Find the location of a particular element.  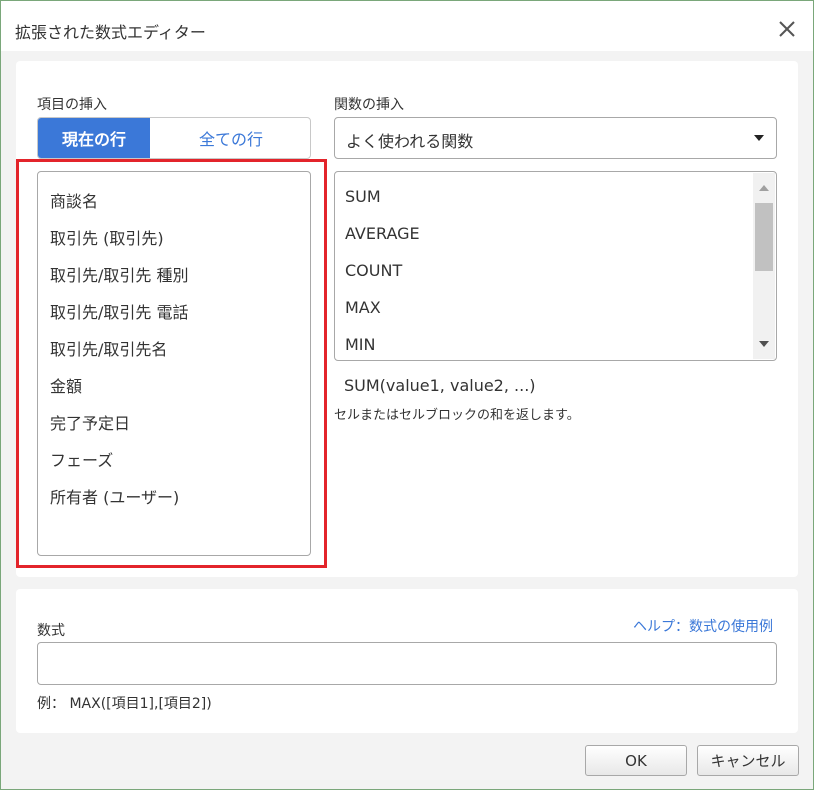

function-list-scrollbar is located at coordinates (764, 266).